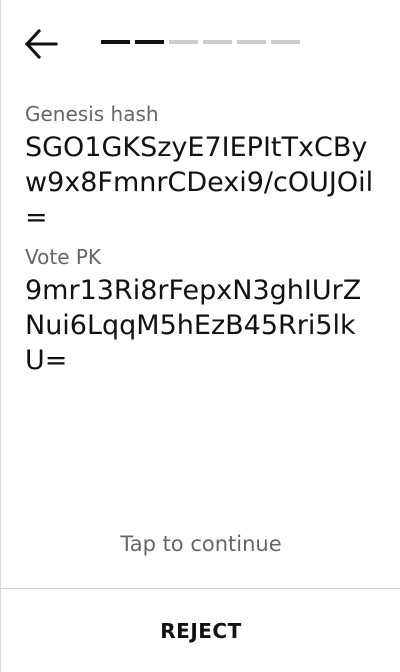 This screenshot has height=672, width=400. Describe the element at coordinates (63, 257) in the screenshot. I see `vote-pk-label: Vote PK` at that location.